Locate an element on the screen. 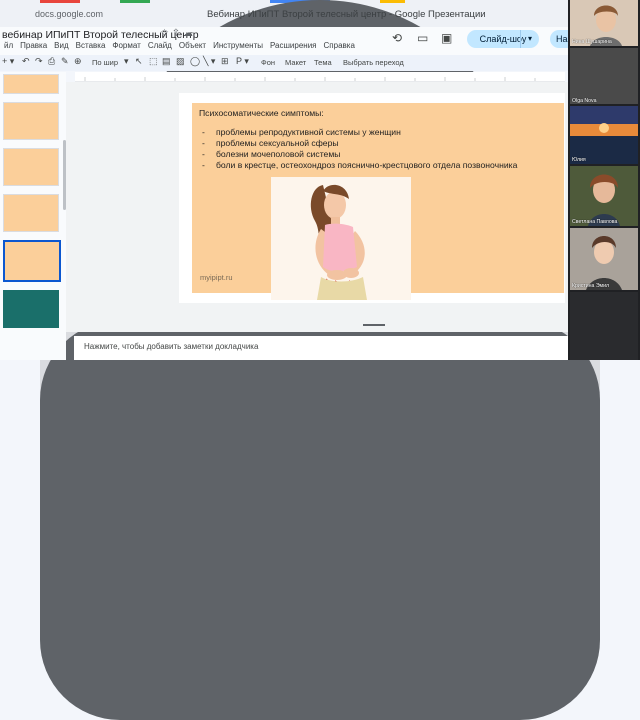 The height and width of the screenshot is (720, 640). history-icon: ⟲ is located at coordinates (397, 38).